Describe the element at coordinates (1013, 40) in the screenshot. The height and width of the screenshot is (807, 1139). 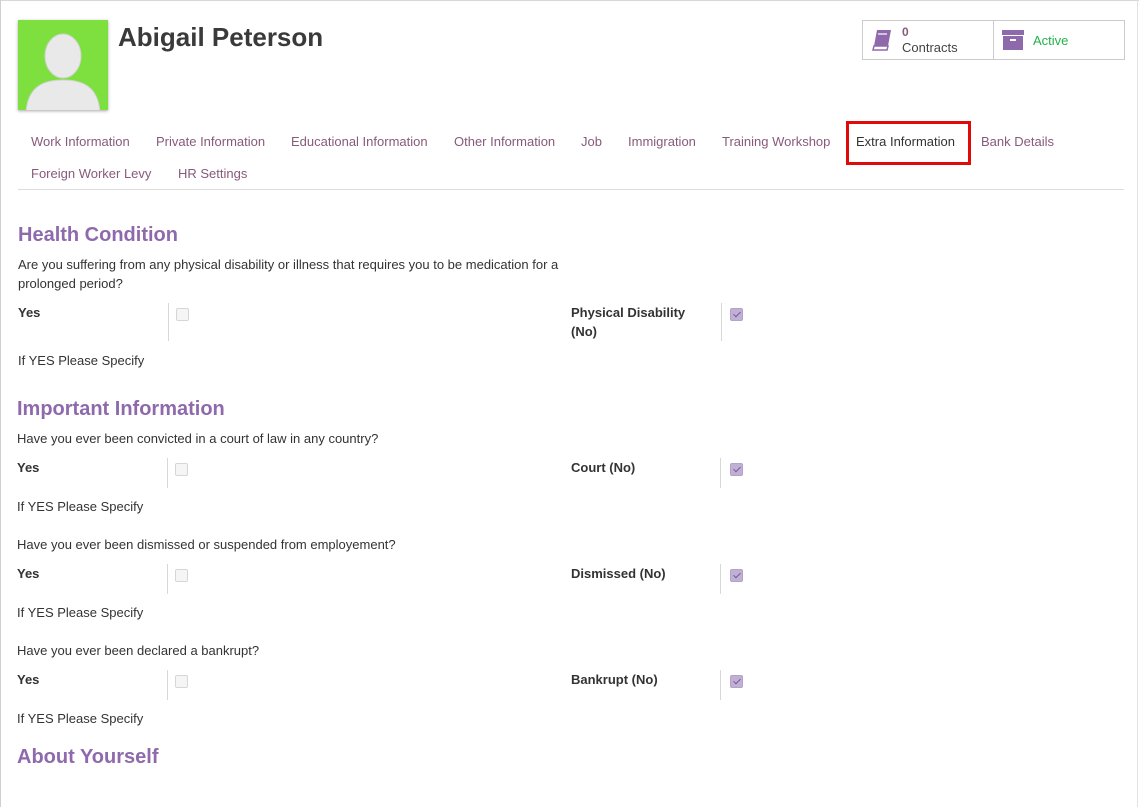
I see `archive-box-icon` at that location.